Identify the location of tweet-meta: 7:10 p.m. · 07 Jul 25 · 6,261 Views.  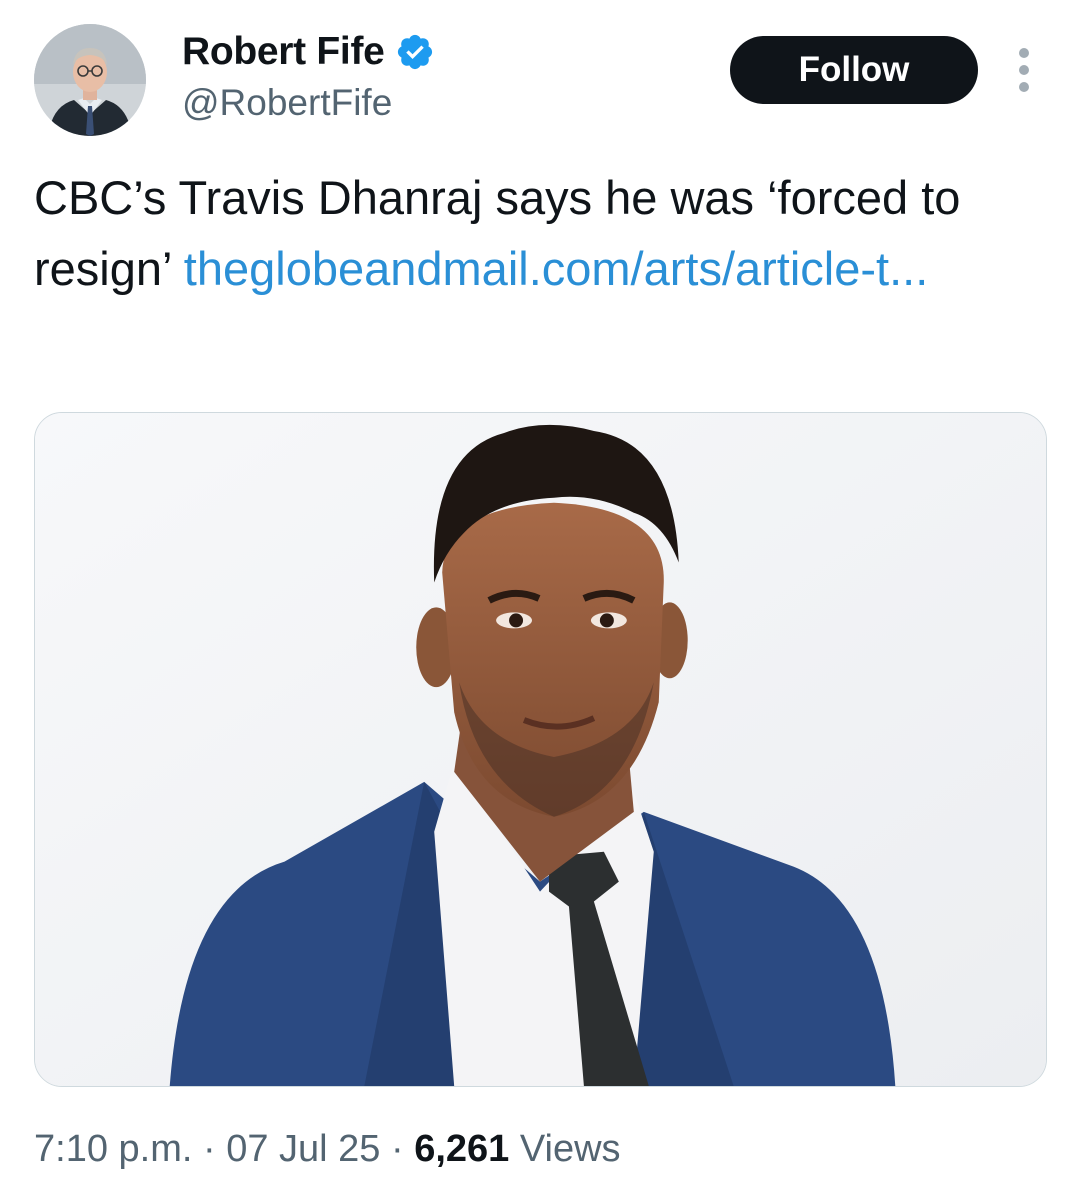
(327, 1149).